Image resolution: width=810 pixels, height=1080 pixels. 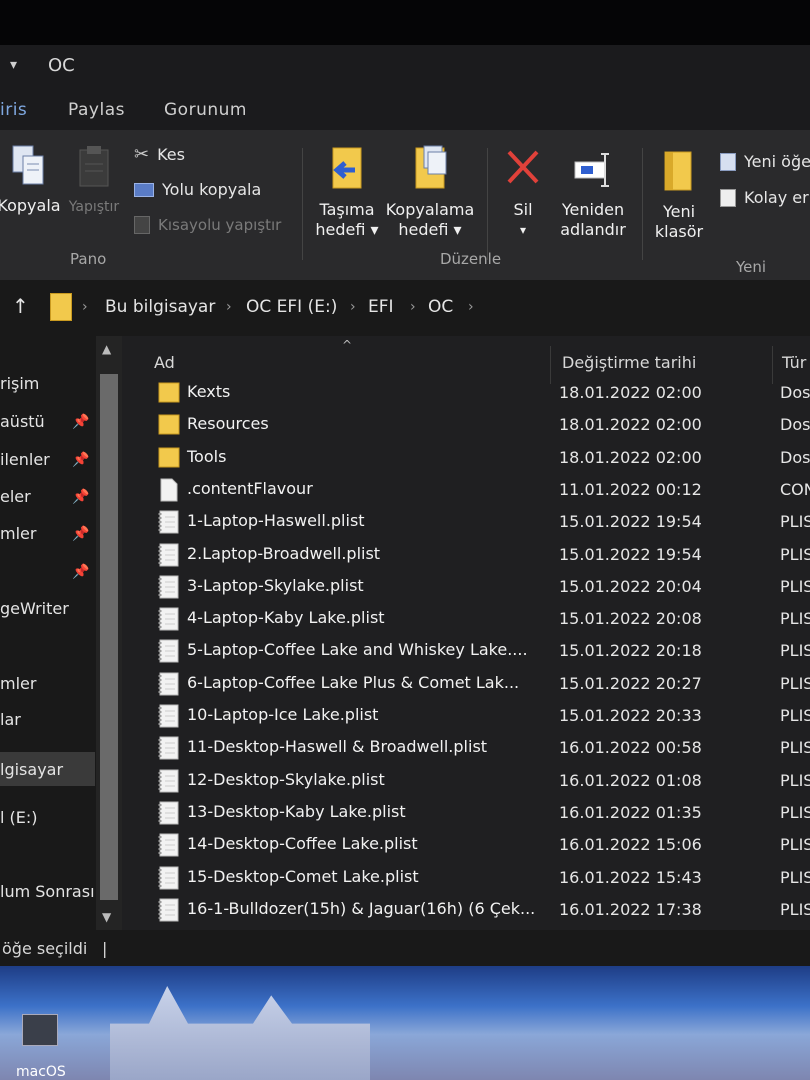 I want to click on cut-label: Kes, so click(x=171, y=154).